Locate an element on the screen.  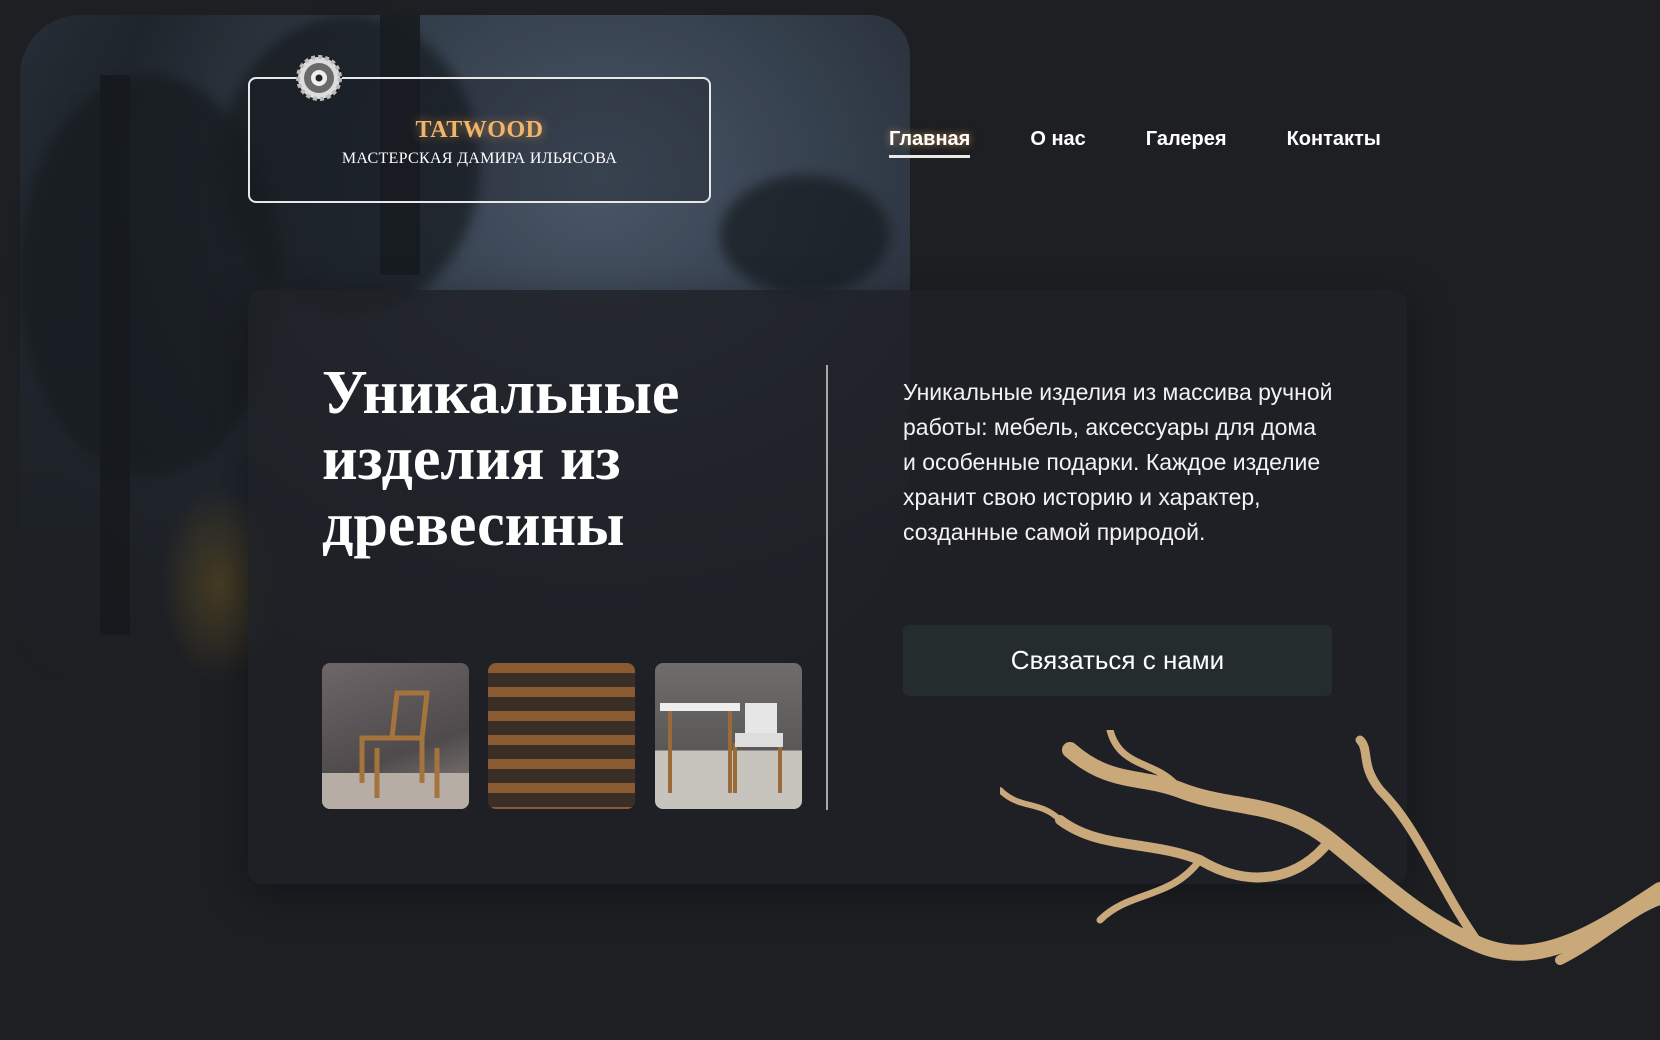
nav-gallery: Галерея is located at coordinates (1186, 143).